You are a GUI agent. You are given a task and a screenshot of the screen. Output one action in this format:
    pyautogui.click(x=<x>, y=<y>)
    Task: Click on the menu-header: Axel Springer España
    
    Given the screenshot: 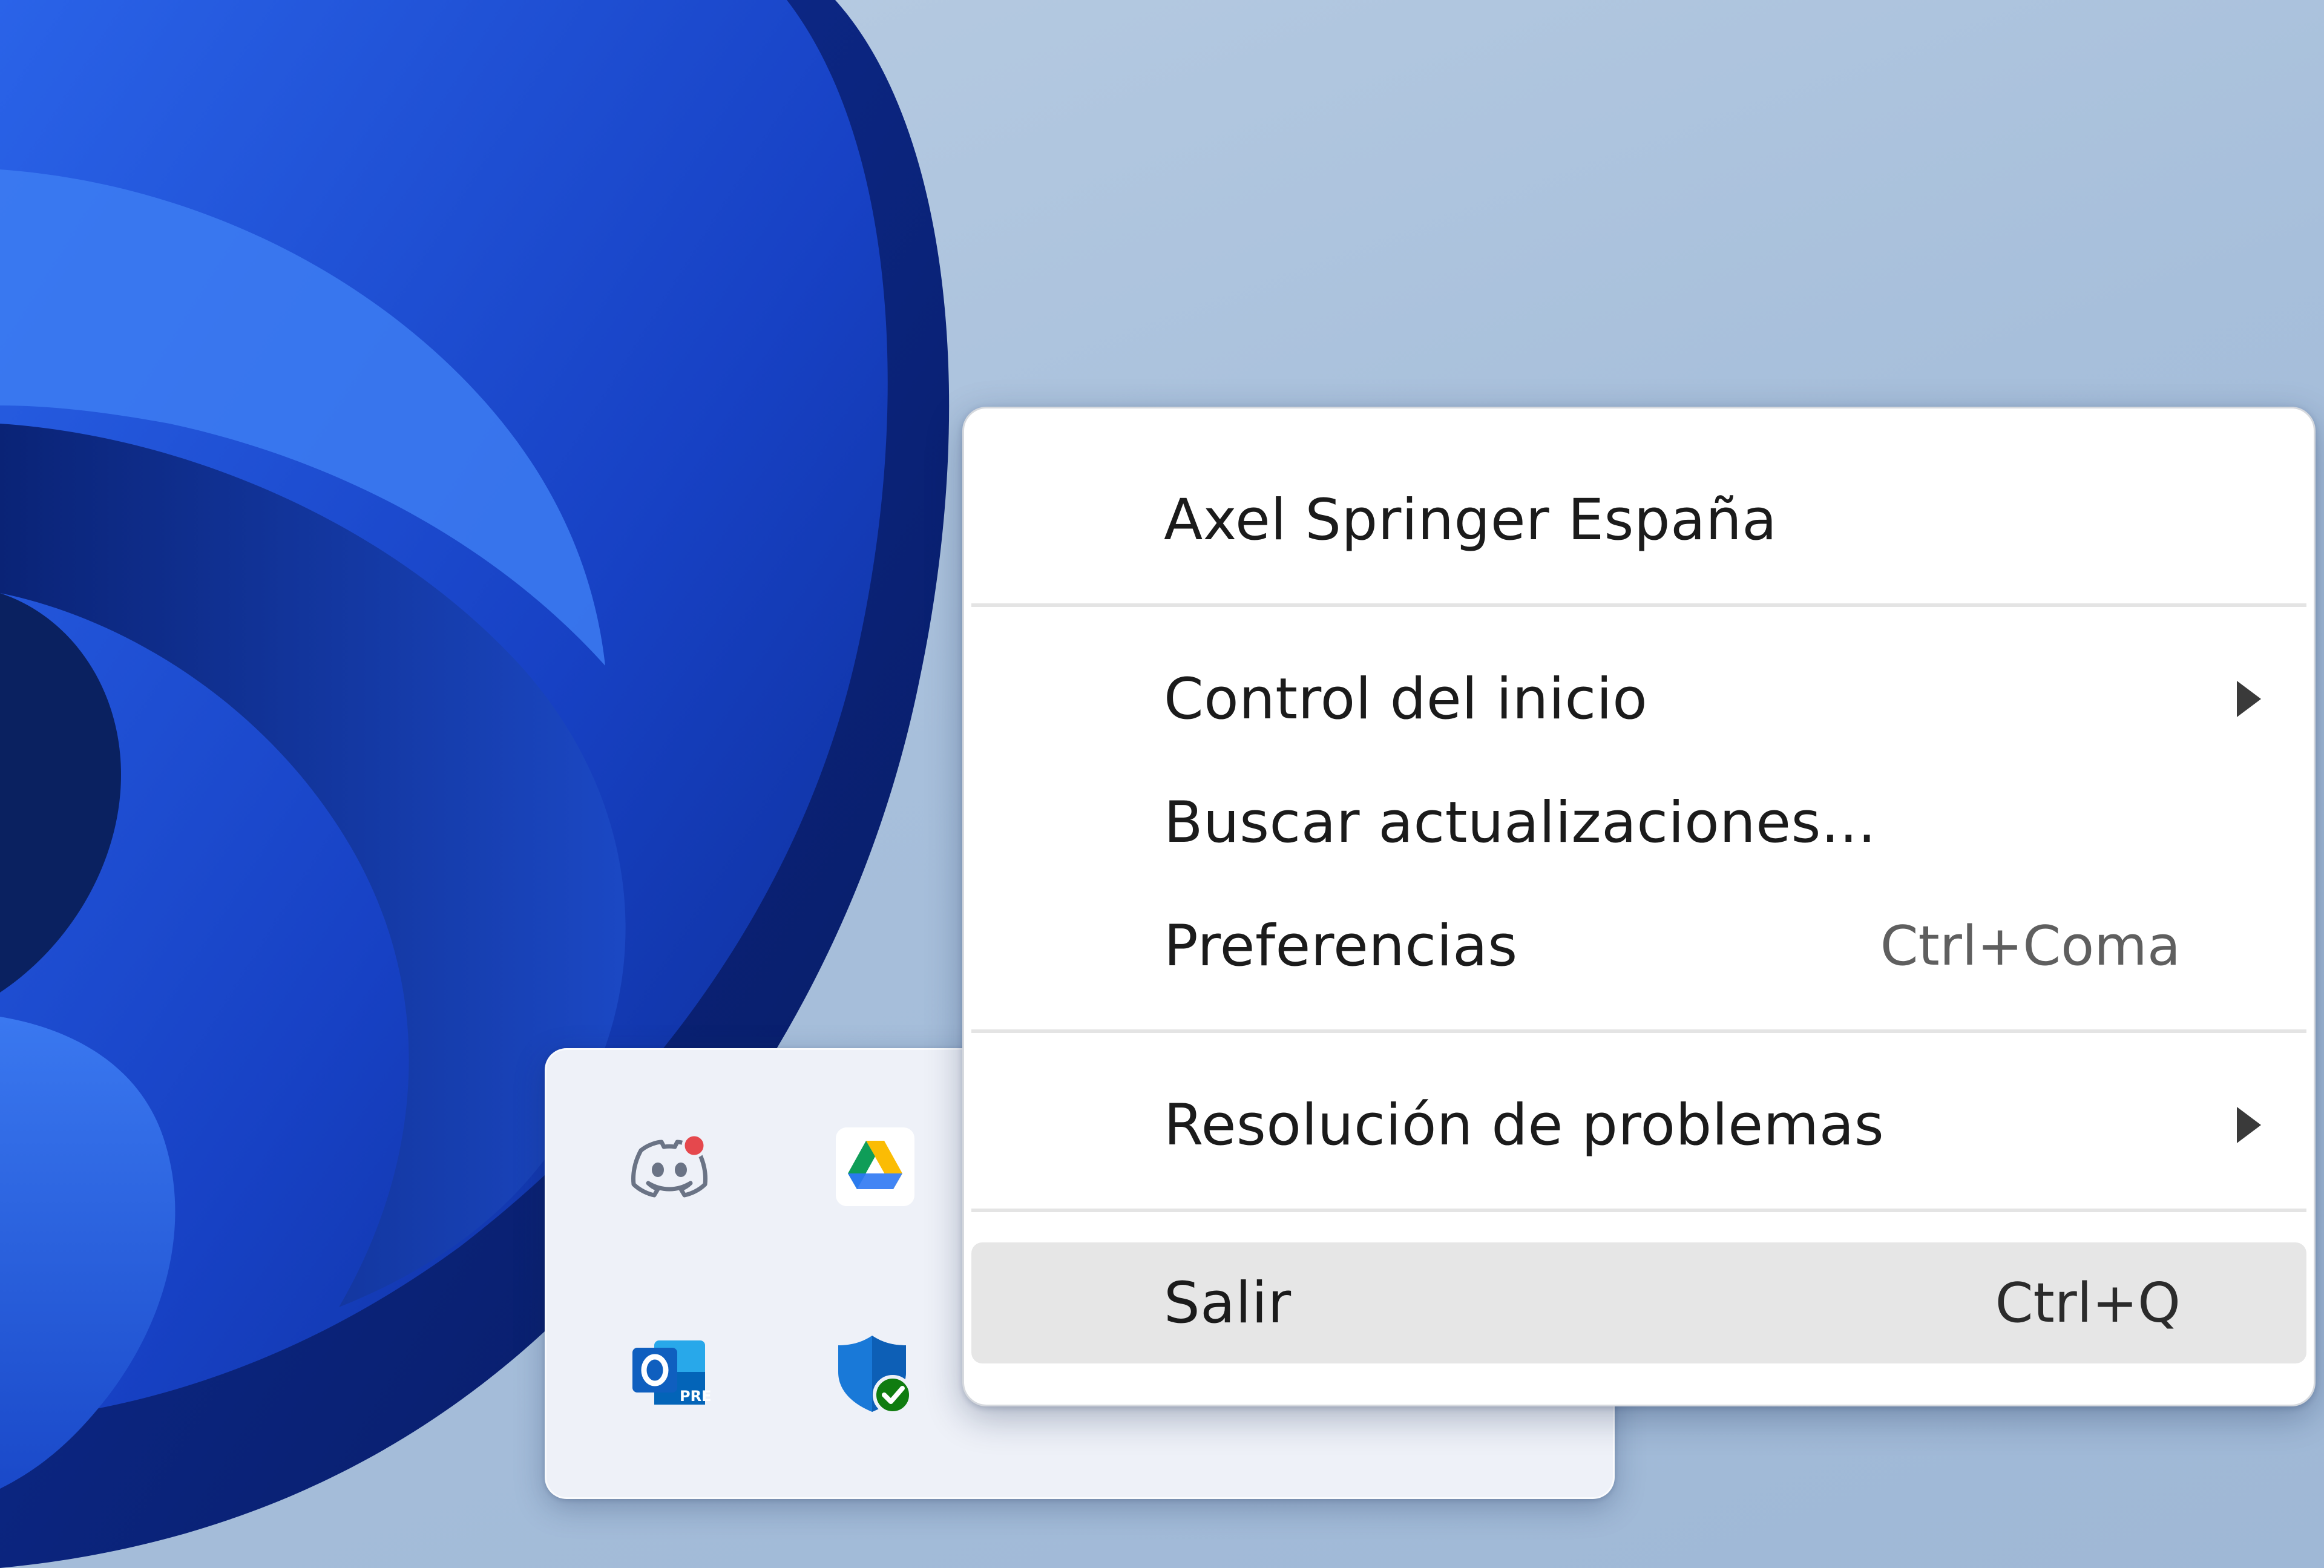 What is the action you would take?
    pyautogui.click(x=1638, y=519)
    